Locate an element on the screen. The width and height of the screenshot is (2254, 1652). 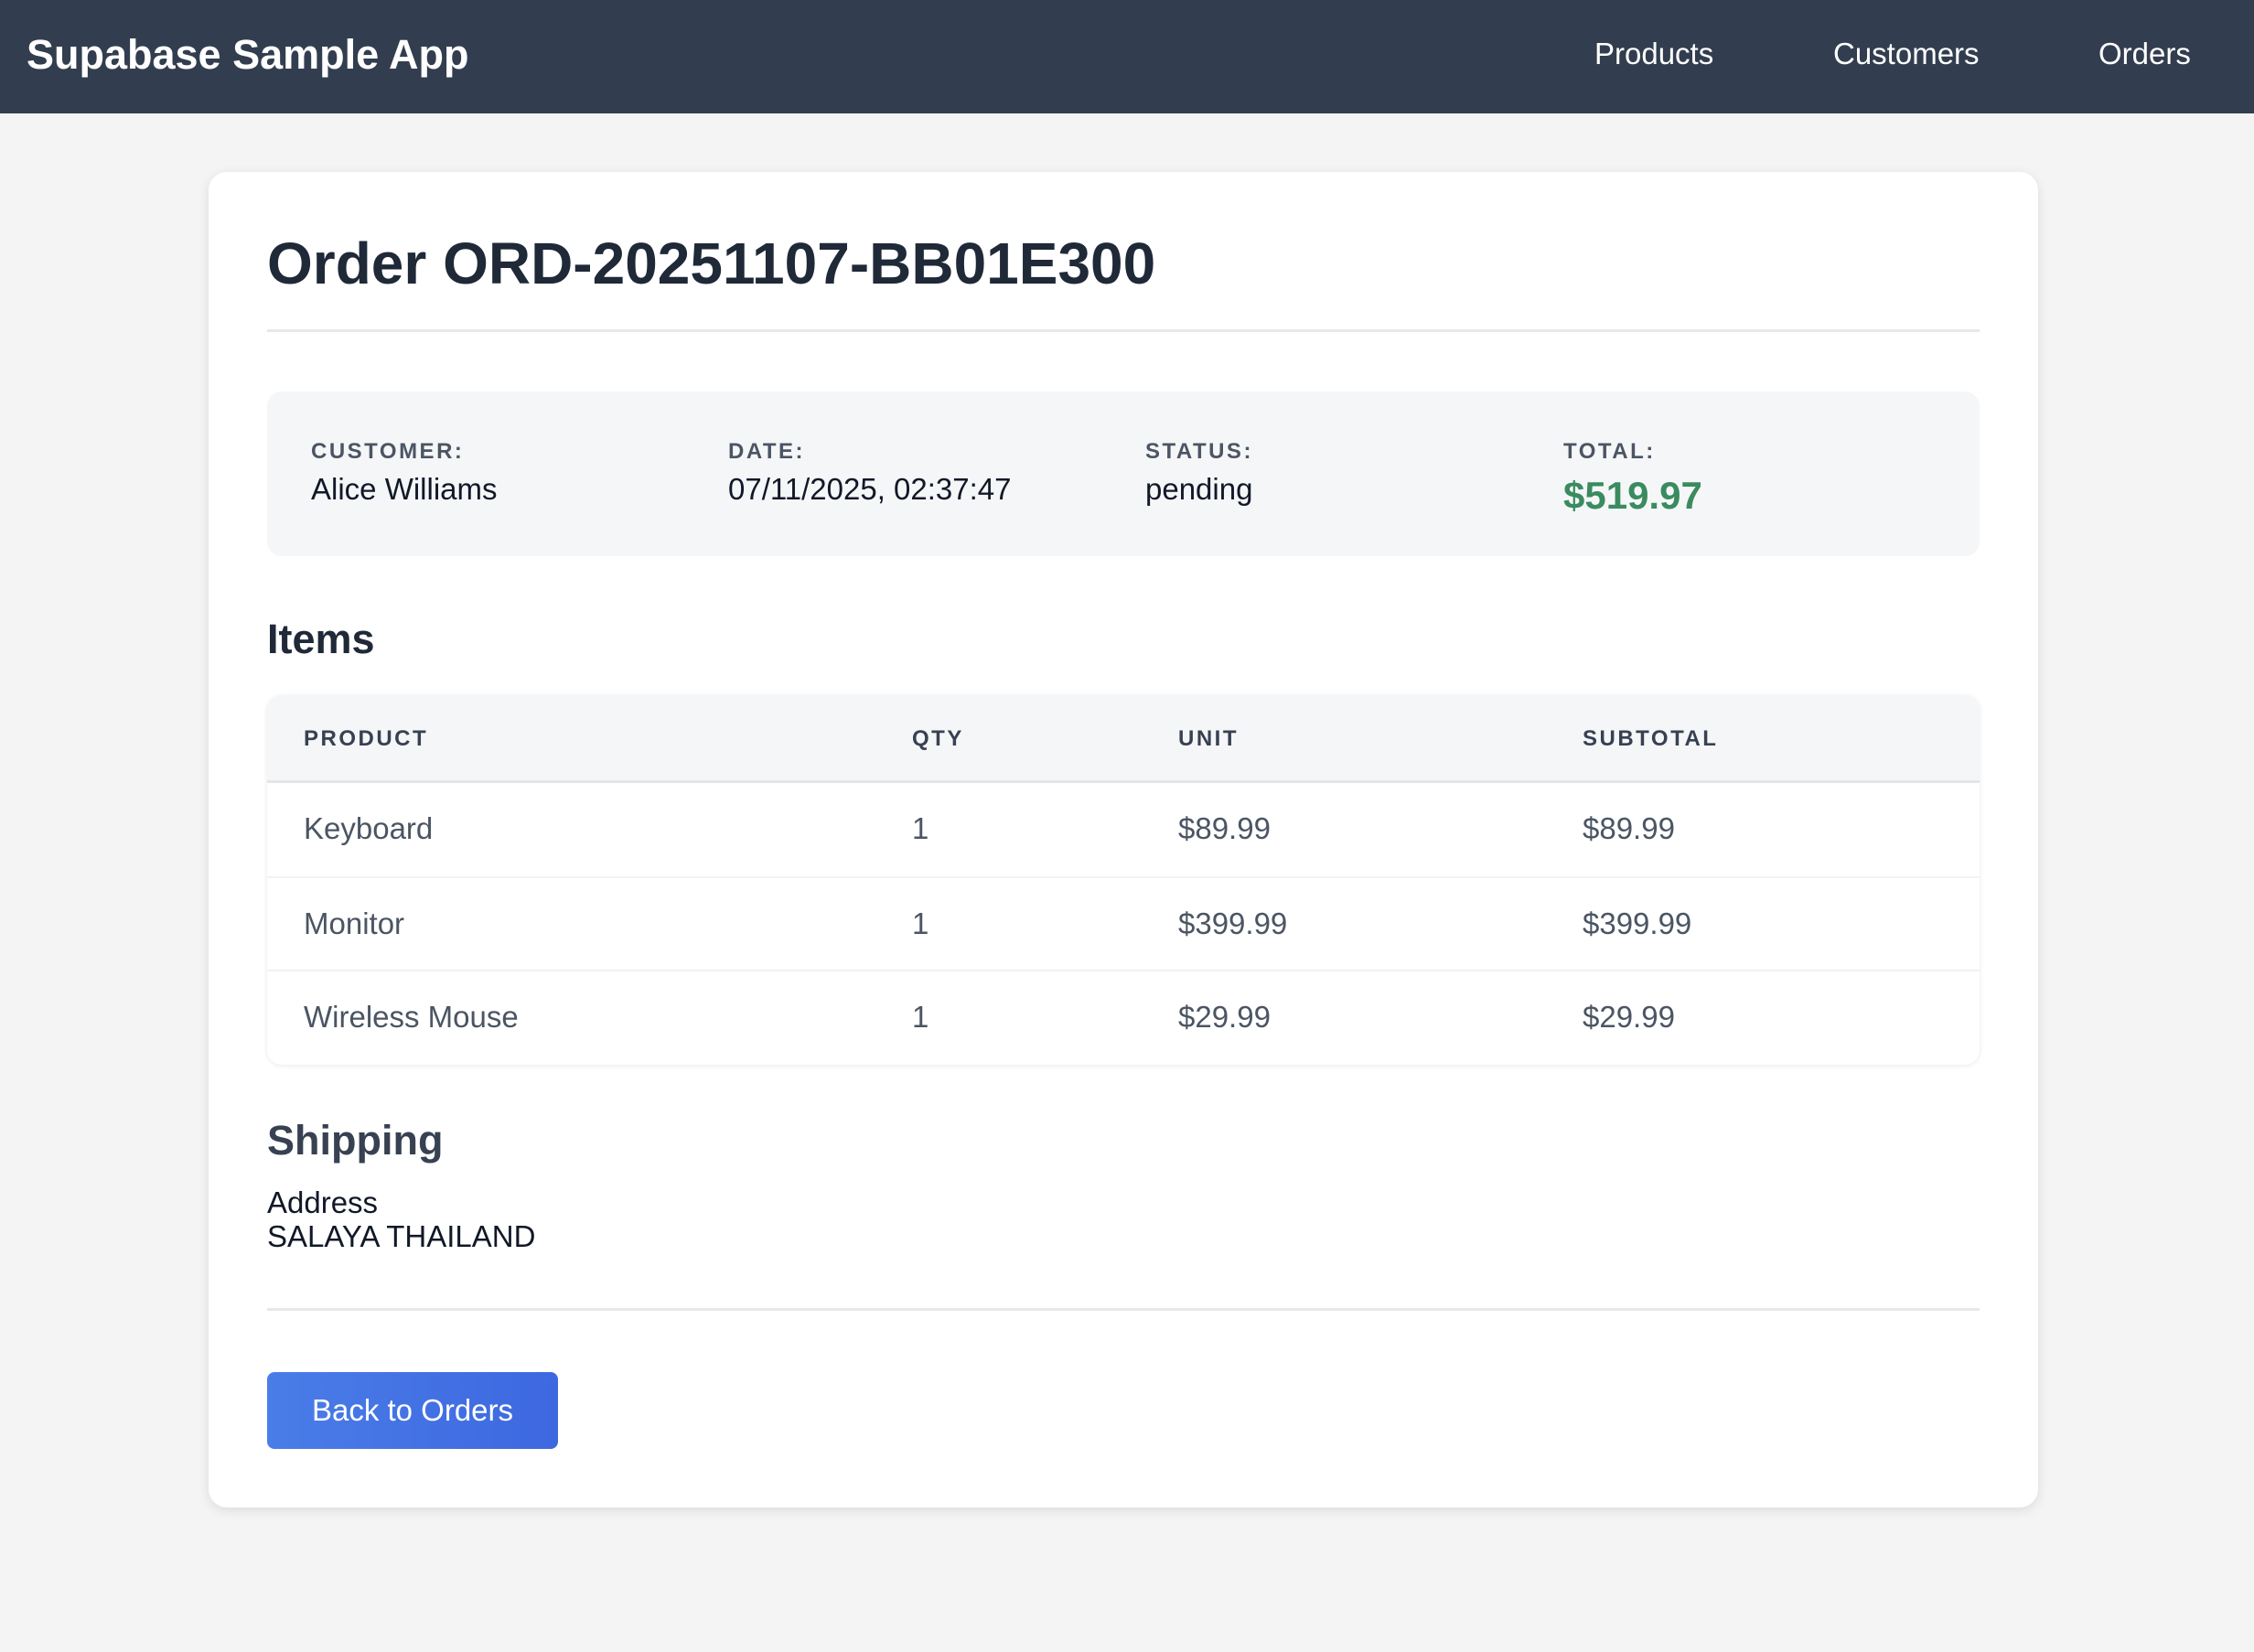
cell-product: Keyboard is located at coordinates (369, 828).